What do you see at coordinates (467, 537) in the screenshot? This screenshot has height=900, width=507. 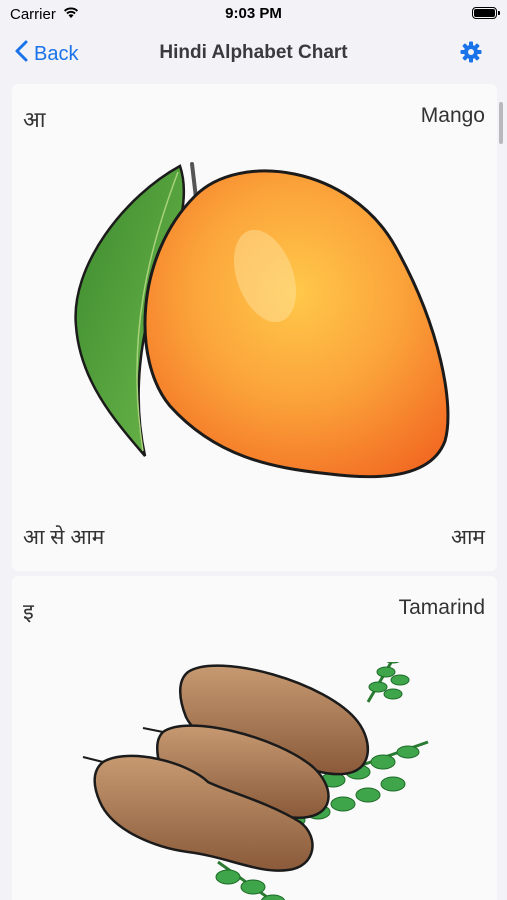 I see `card-hindi-word: आम` at bounding box center [467, 537].